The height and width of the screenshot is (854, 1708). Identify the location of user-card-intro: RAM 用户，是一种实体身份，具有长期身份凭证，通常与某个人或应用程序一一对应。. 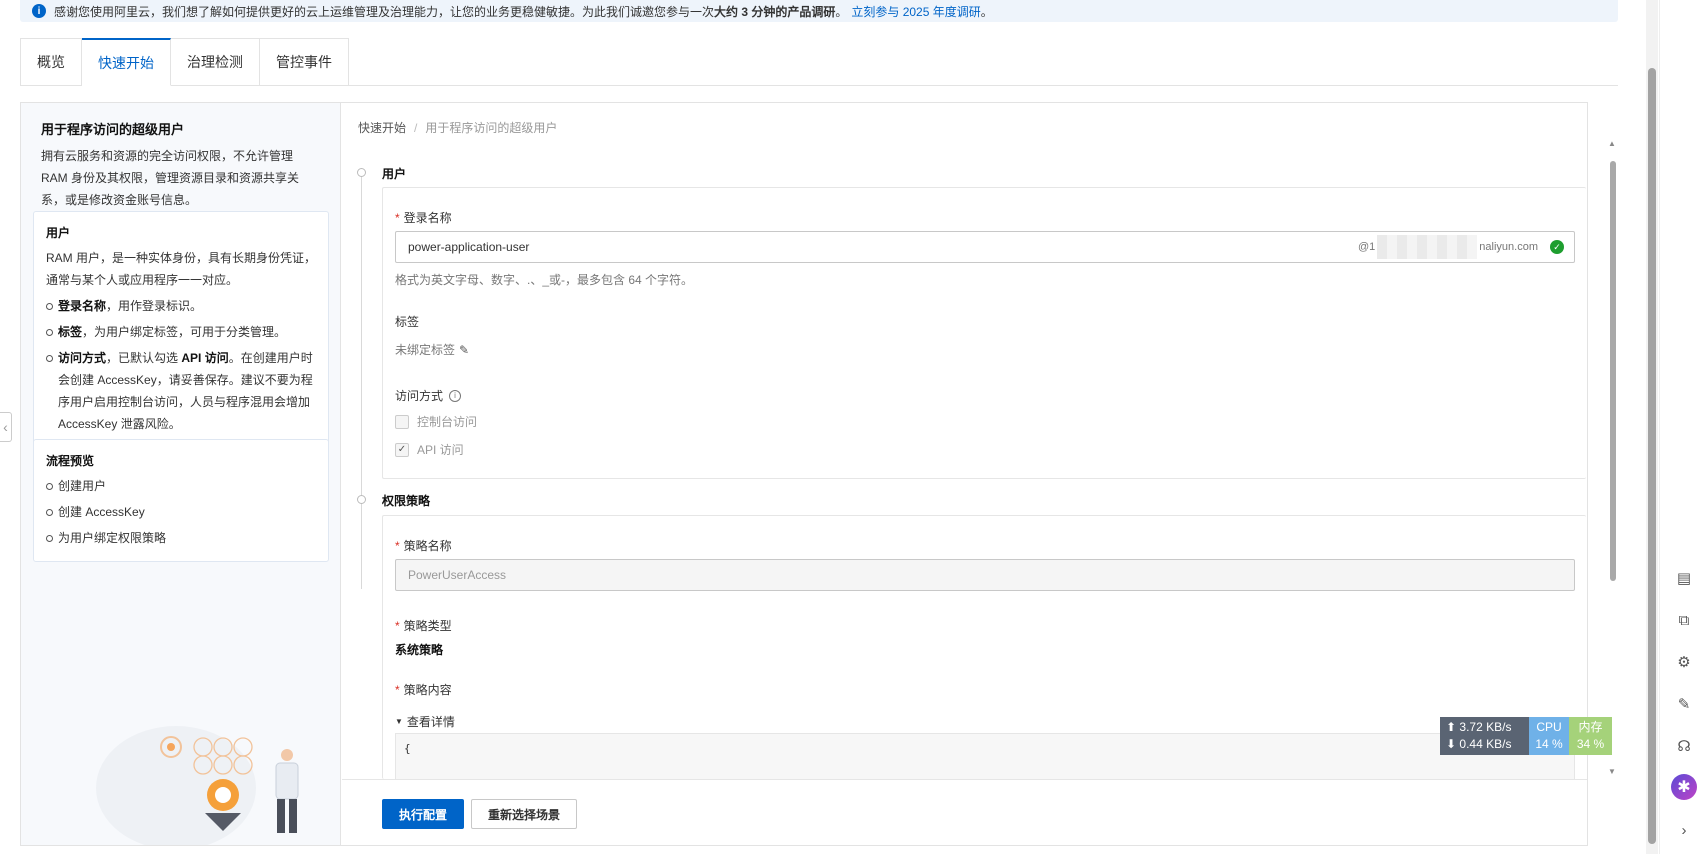
(181, 269).